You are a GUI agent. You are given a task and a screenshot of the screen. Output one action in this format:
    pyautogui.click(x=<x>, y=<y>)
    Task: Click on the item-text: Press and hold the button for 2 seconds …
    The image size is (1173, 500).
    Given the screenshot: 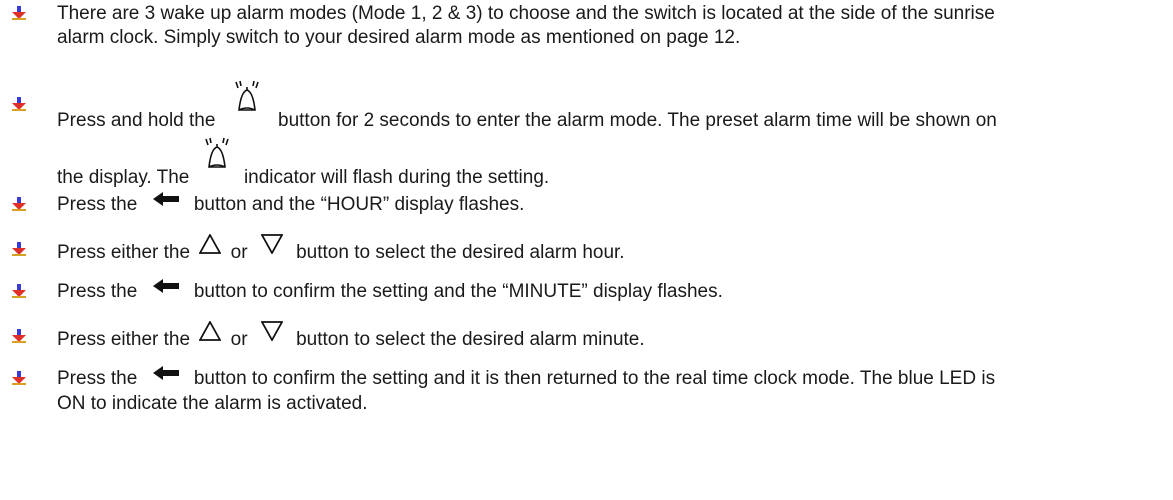 What is the action you would take?
    pyautogui.click(x=612, y=112)
    